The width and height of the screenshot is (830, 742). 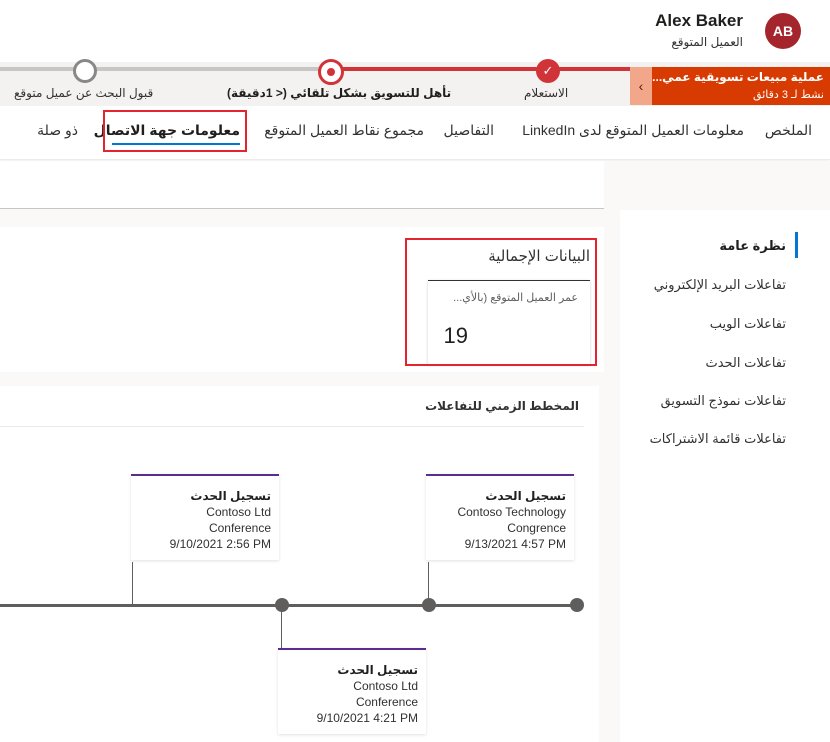 What do you see at coordinates (302, 185) in the screenshot?
I see `content-header-strip` at bounding box center [302, 185].